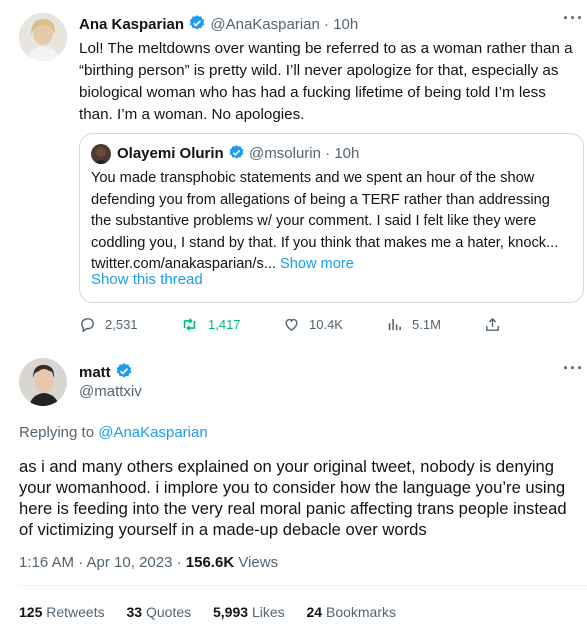 This screenshot has height=638, width=587. I want to click on views-action: 5.1M, so click(413, 324).